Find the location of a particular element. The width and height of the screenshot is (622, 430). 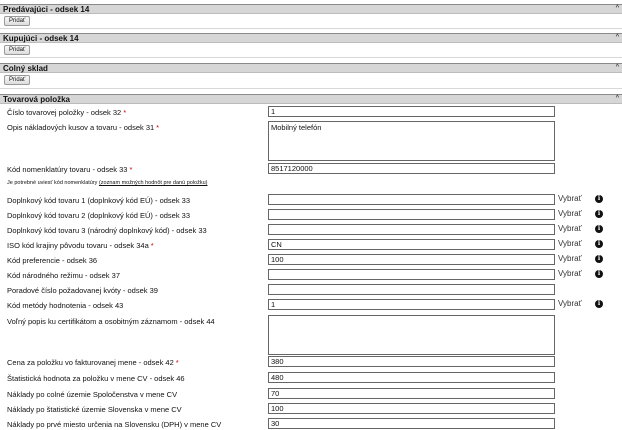

statistical-value-input: 480 is located at coordinates (411, 377).